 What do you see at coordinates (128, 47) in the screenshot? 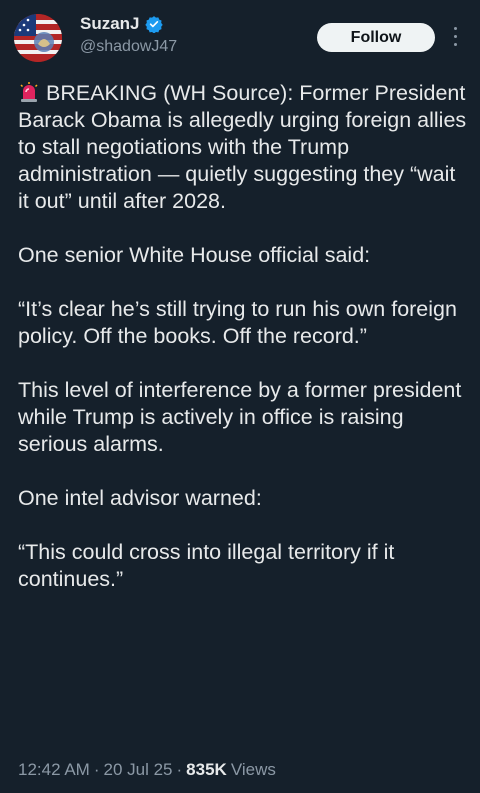
I see `handle: @shadowJ47` at bounding box center [128, 47].